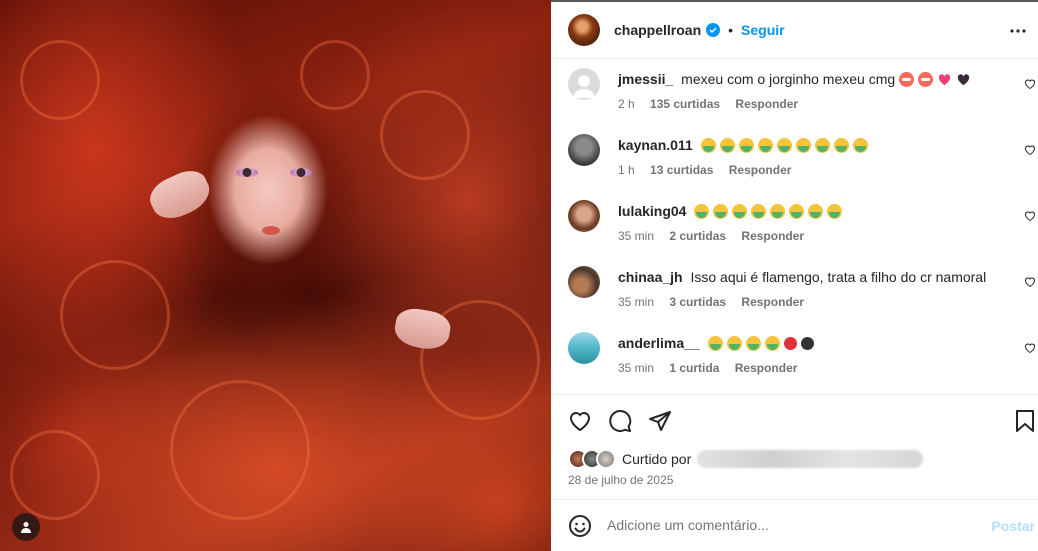 The width and height of the screenshot is (1038, 551). What do you see at coordinates (626, 104) in the screenshot?
I see `comment-time: 2 h` at bounding box center [626, 104].